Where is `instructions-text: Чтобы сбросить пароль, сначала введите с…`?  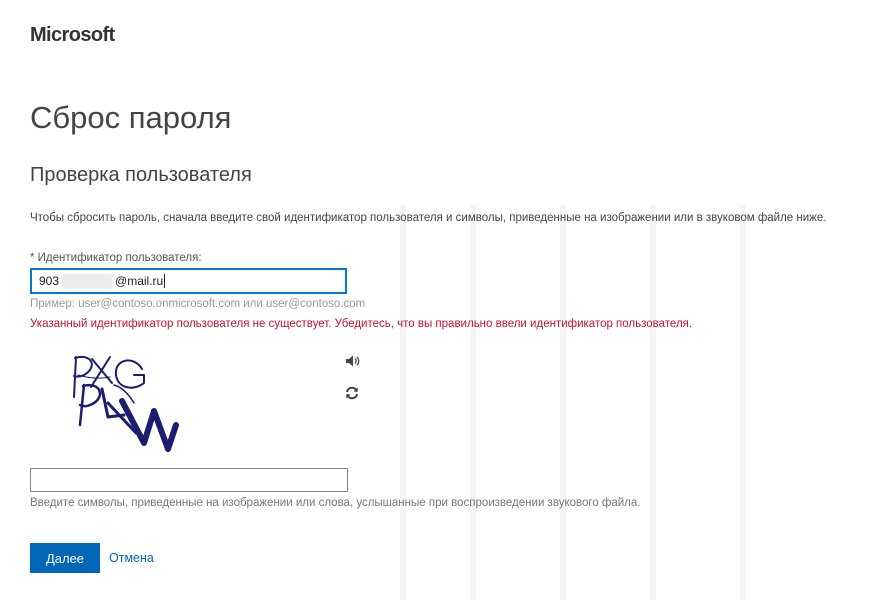
instructions-text: Чтобы сбросить пароль, сначала введите с… is located at coordinates (428, 218).